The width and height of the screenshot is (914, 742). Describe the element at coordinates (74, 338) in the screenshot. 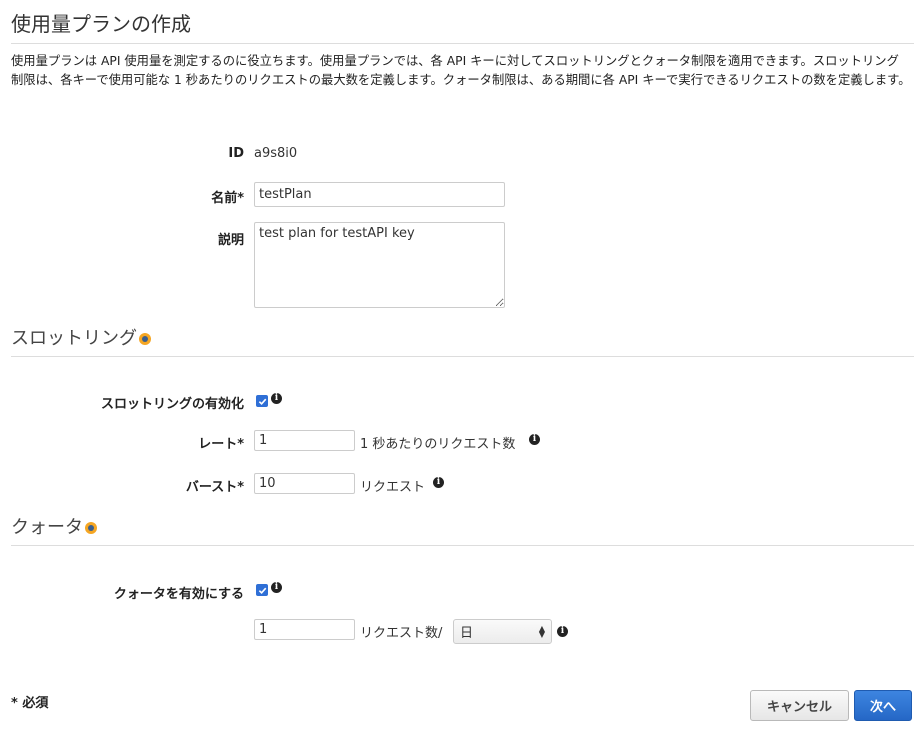

I see `throttling-title-text: スロットリング` at that location.